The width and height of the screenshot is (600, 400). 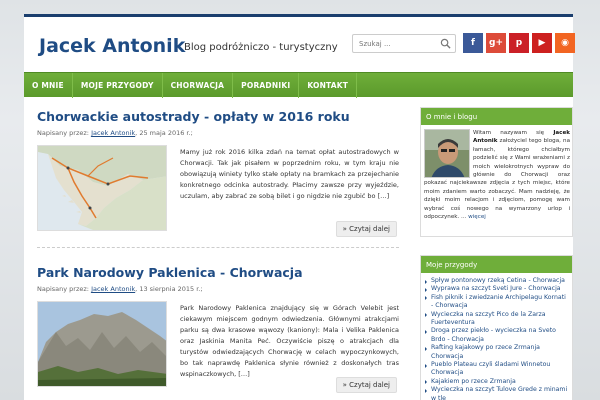 I want to click on google-plus-icon: g+, so click(x=496, y=43).